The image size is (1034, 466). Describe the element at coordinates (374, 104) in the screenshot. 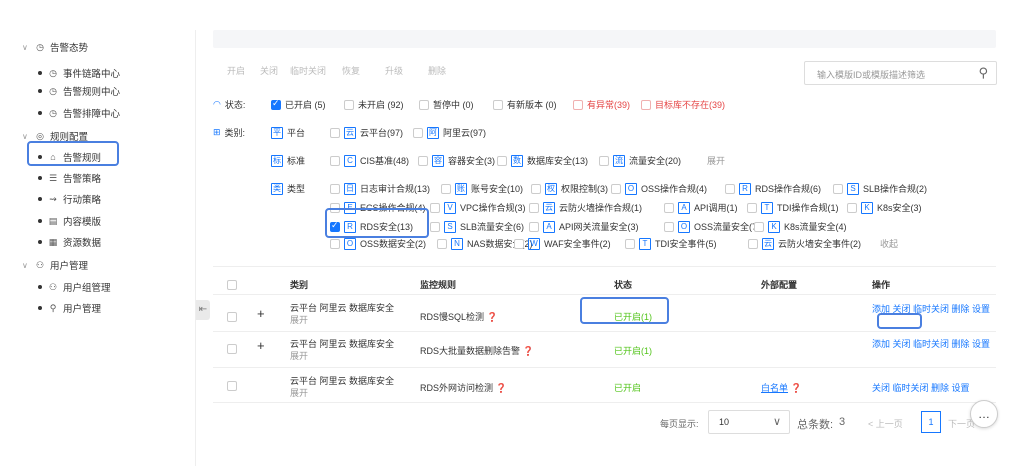

I see `status-option-not-enabled: 未开启 (92)` at that location.